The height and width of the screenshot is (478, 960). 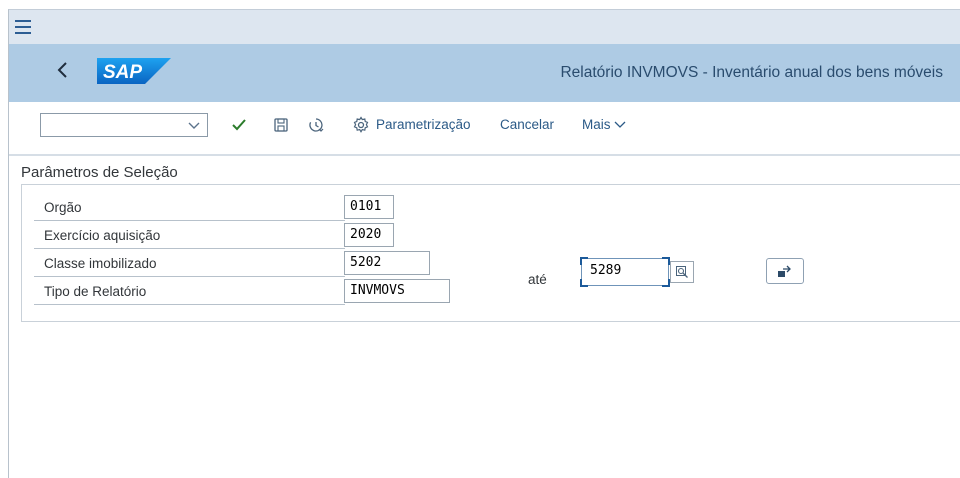 I want to click on label-tipo-relatorio: Tipo de Relatório, so click(x=189, y=293).